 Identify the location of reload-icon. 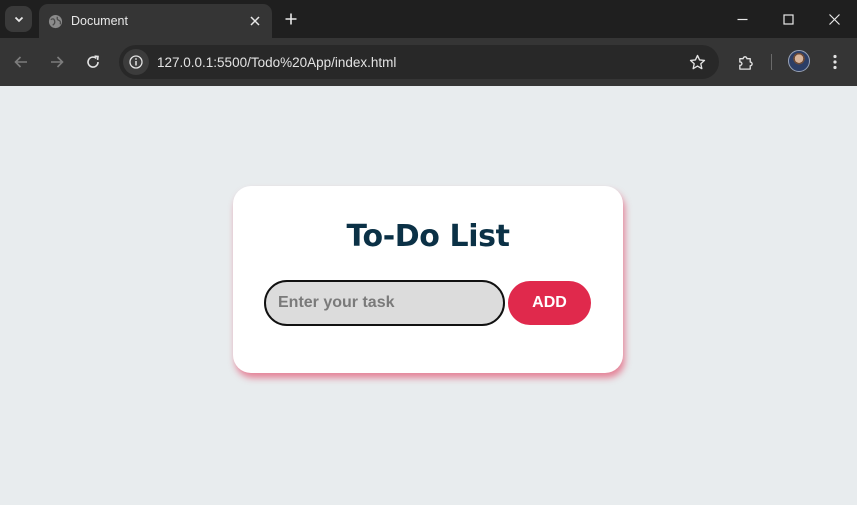
(93, 61).